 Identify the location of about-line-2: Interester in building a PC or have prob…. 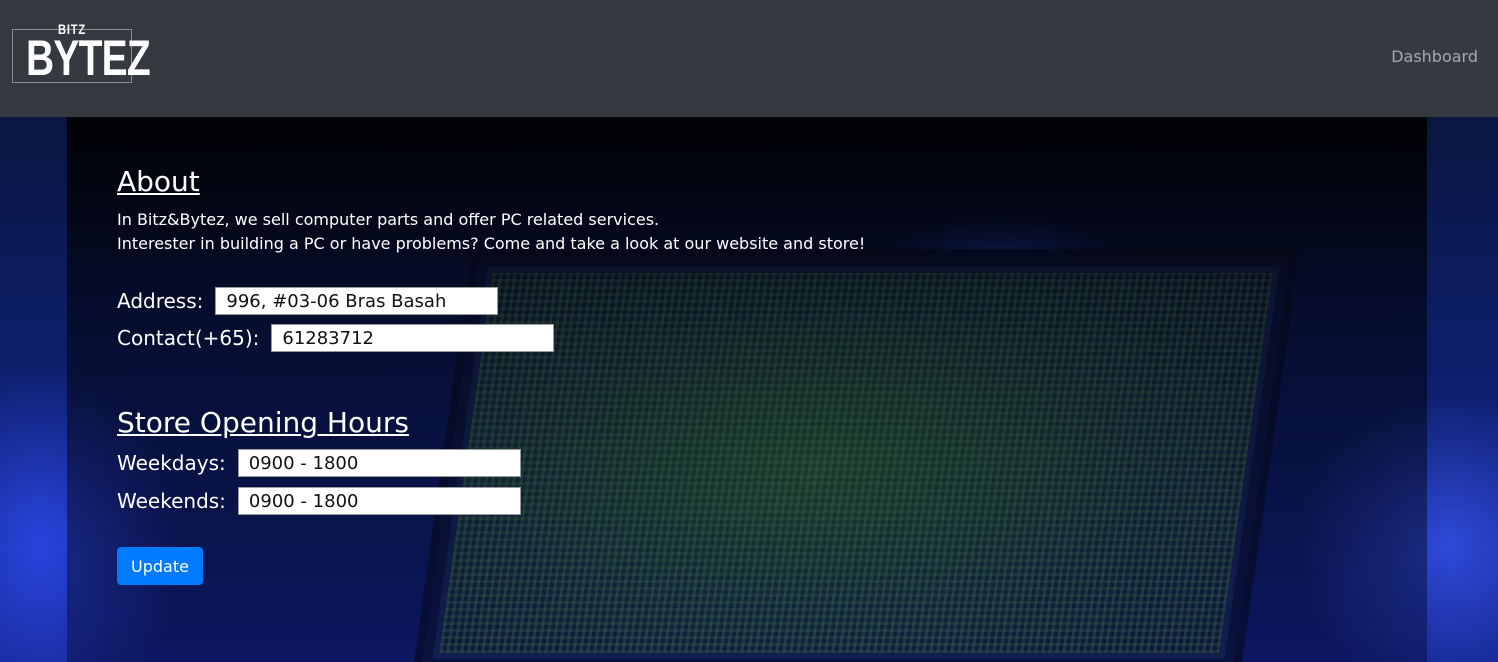
(491, 243).